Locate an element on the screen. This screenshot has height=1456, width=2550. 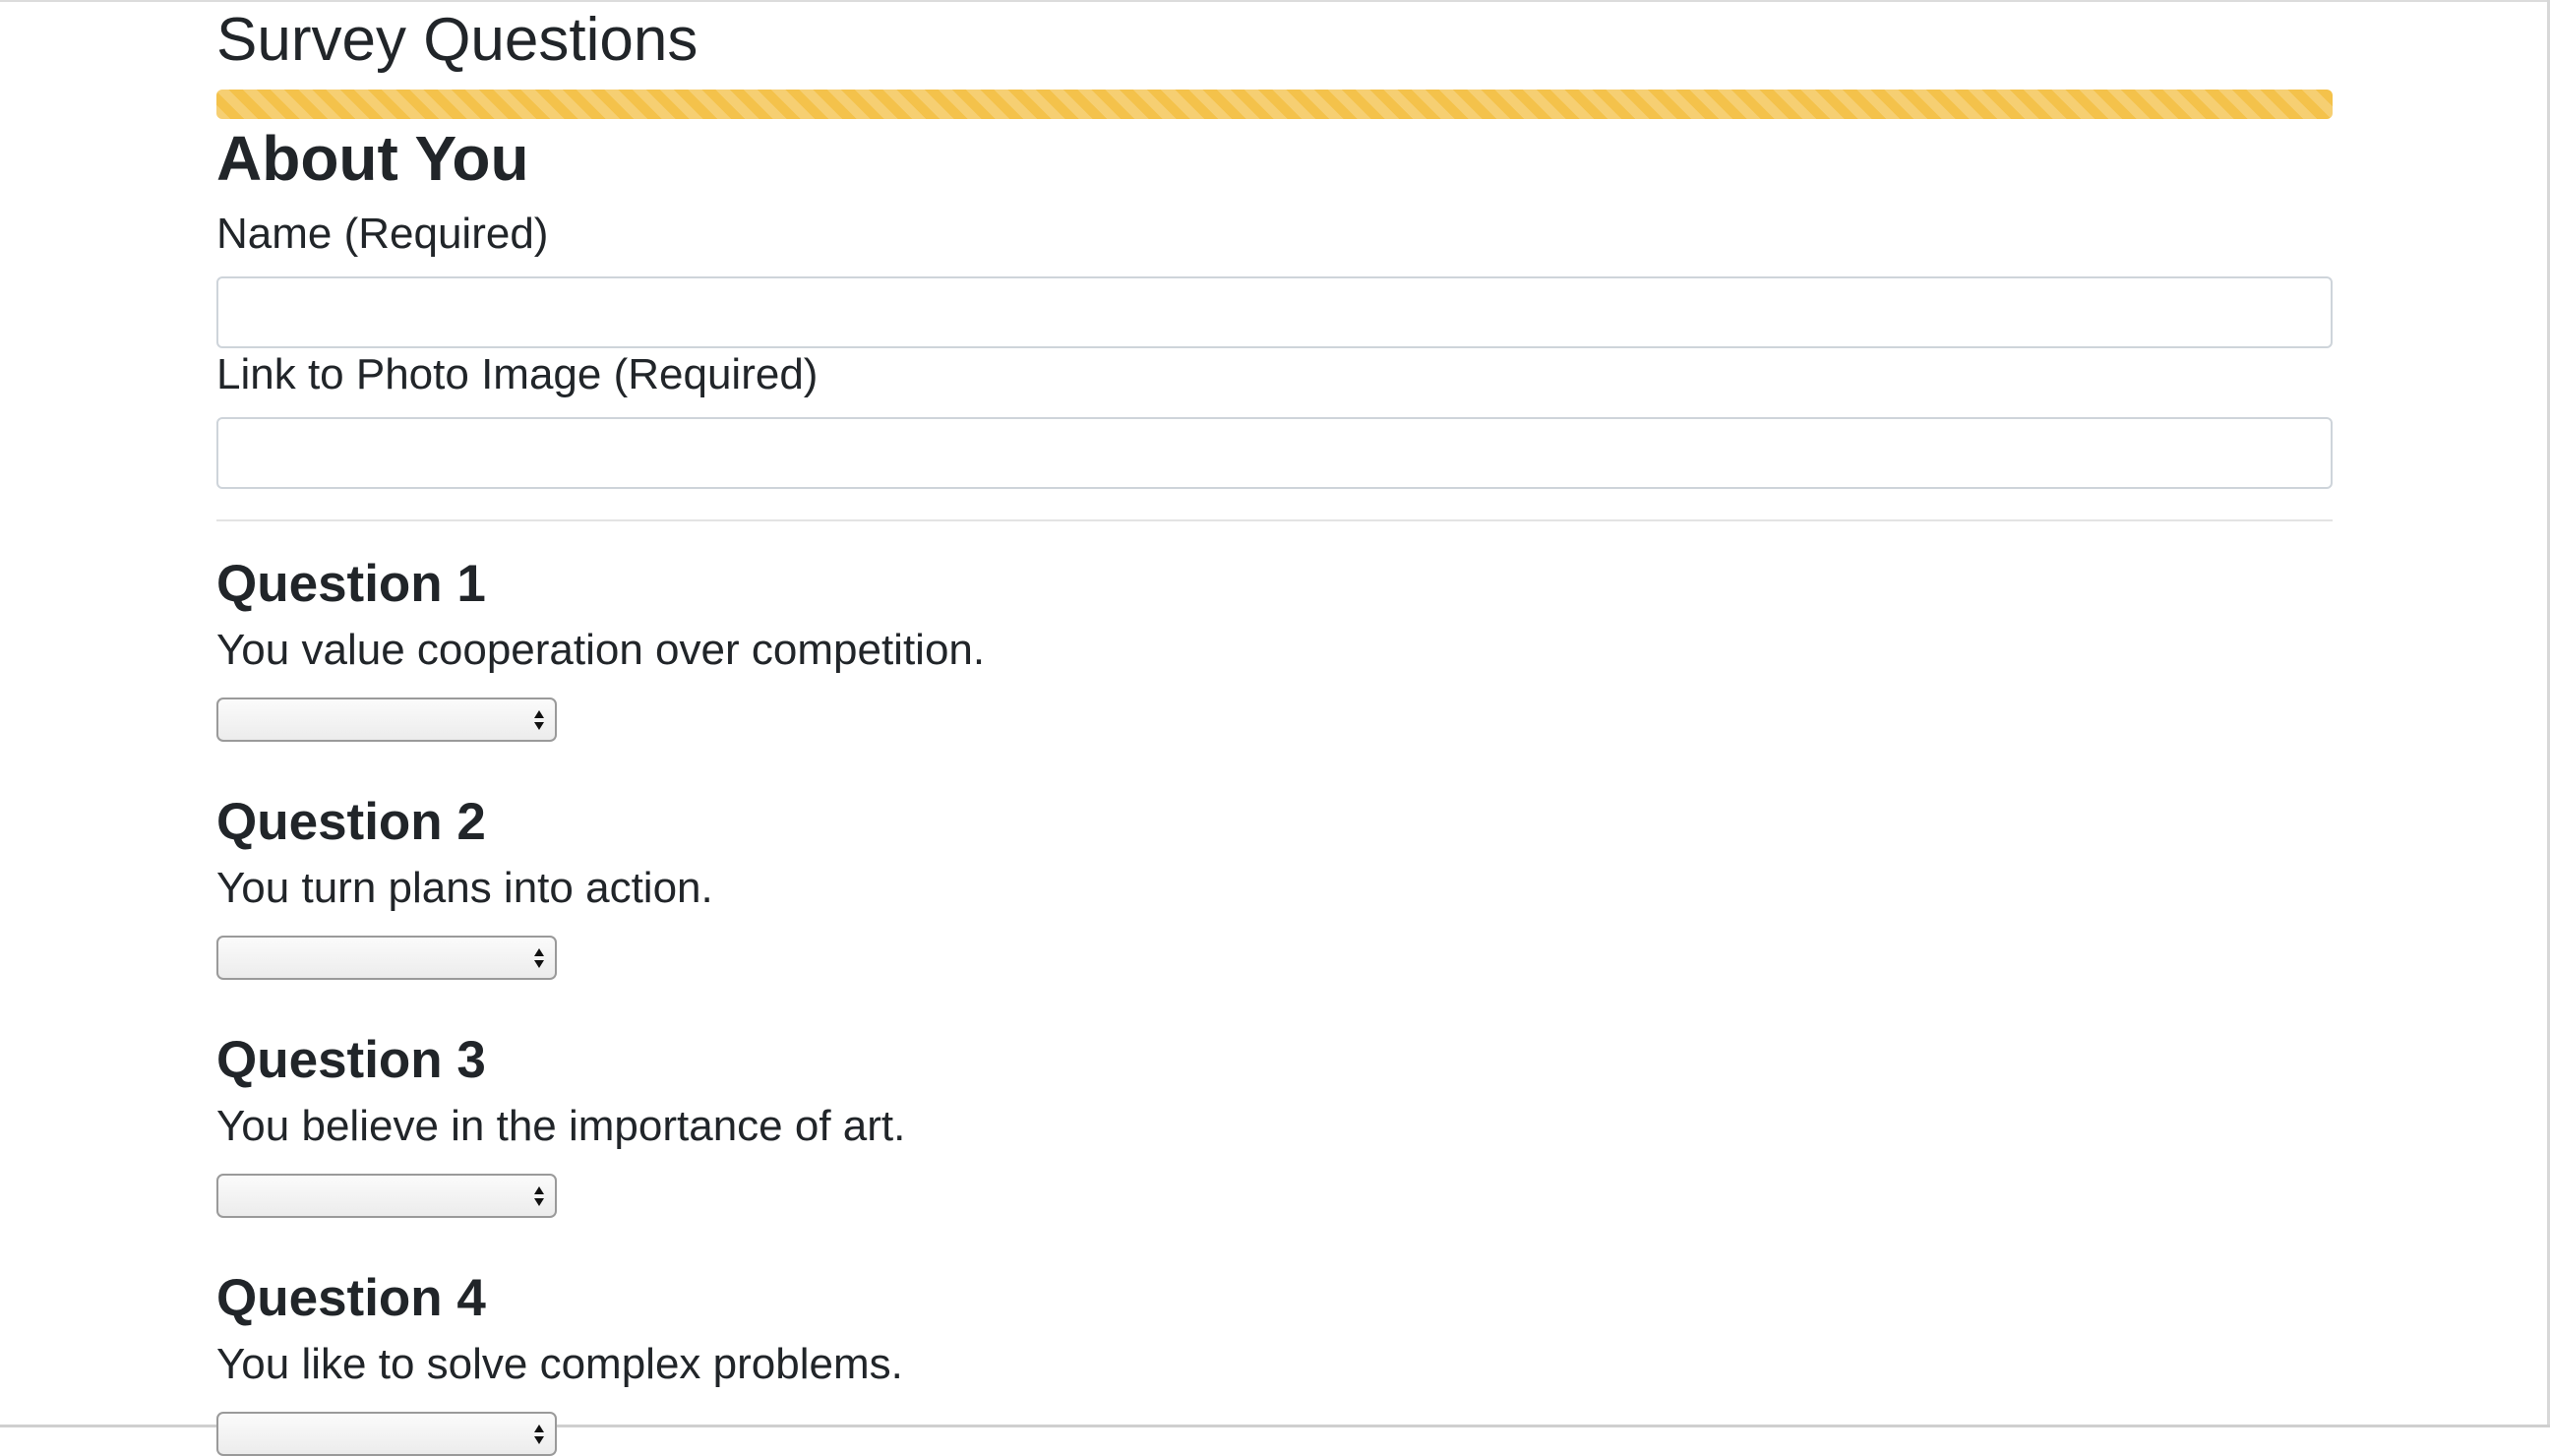
question-title: Question 4 is located at coordinates (351, 1298).